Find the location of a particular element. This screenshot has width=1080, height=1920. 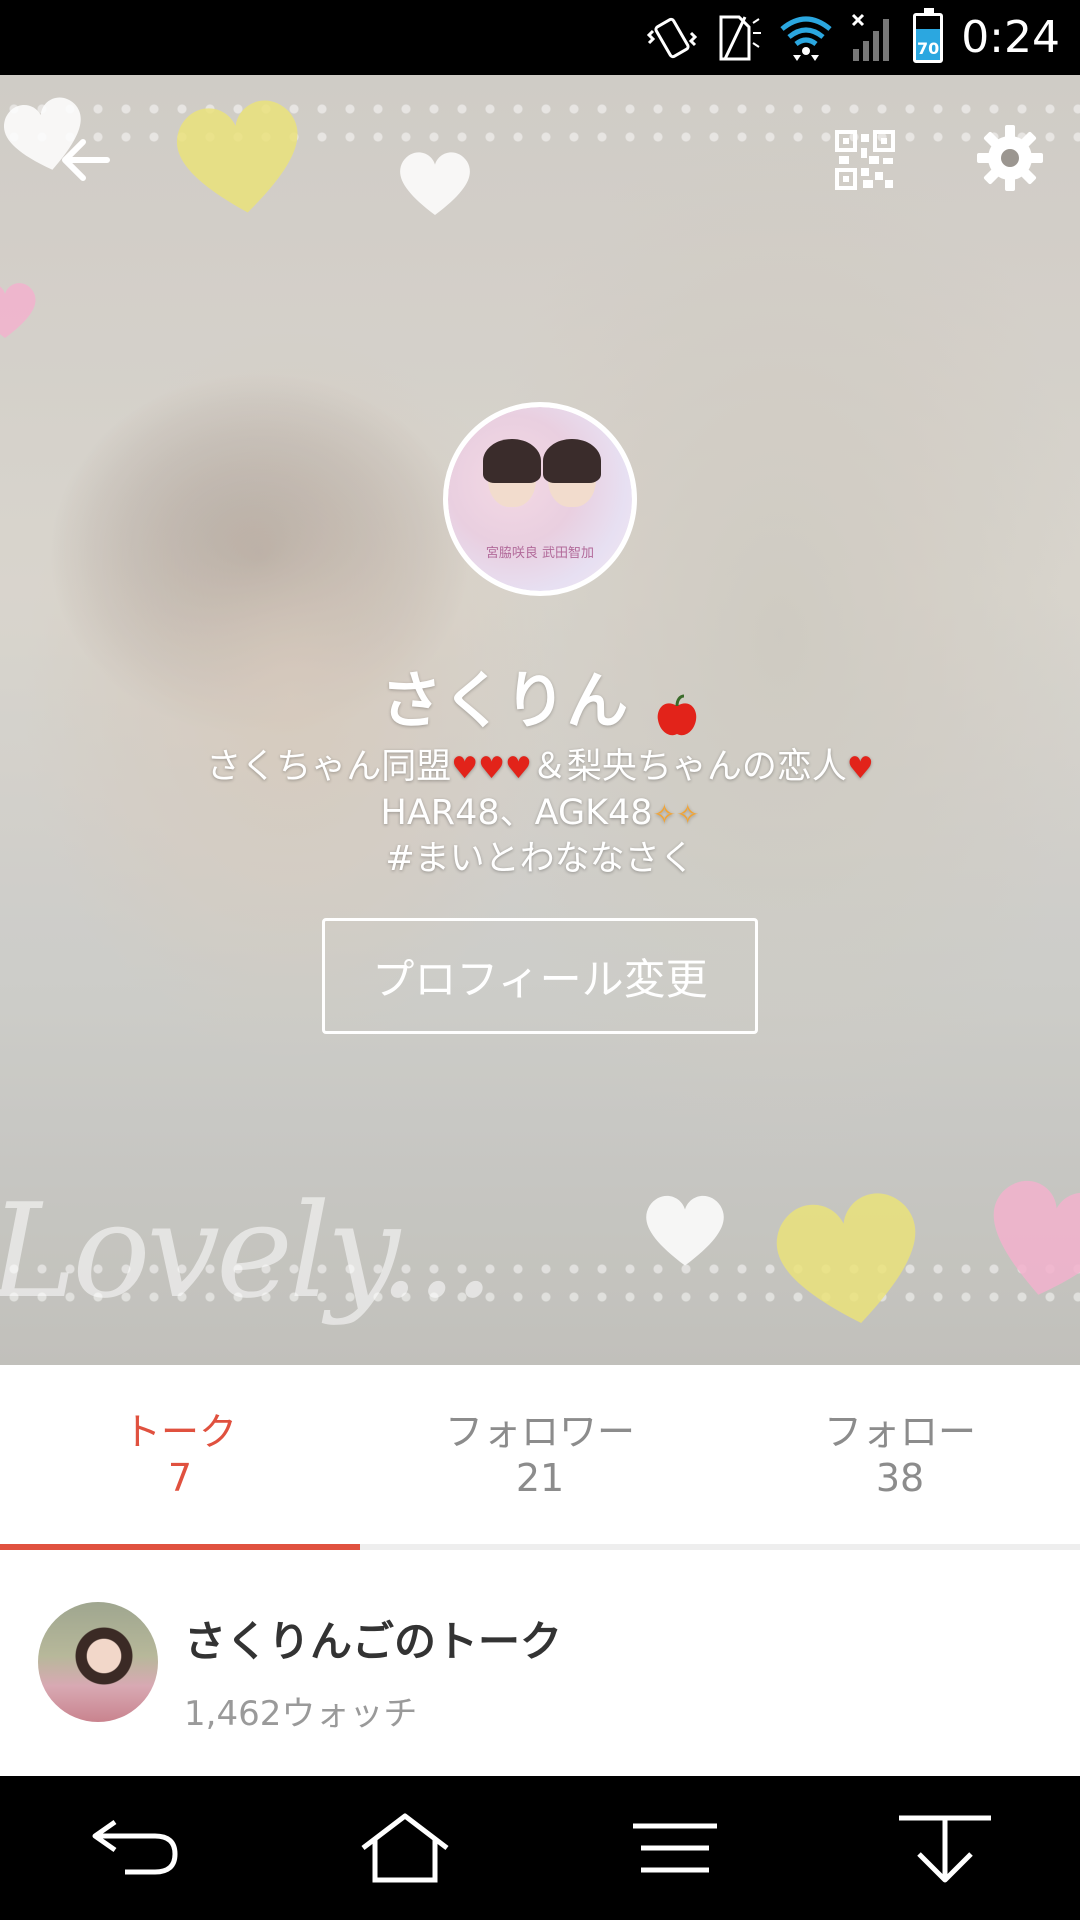

clock: 0:24 is located at coordinates (1010, 37).